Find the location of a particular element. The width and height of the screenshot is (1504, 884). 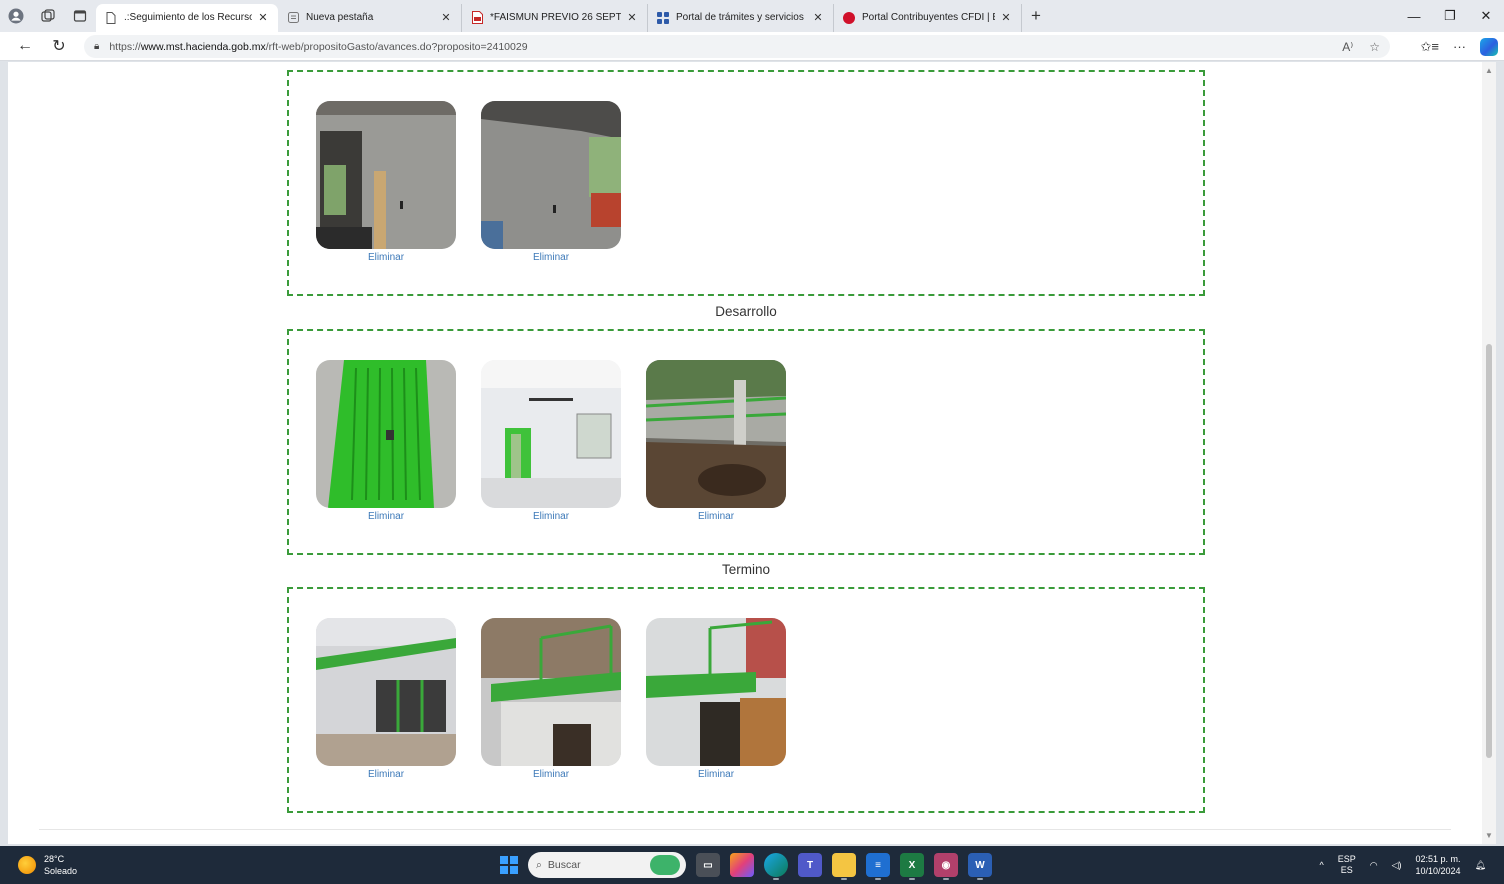

restore-button: ❐ is located at coordinates (1450, 16).